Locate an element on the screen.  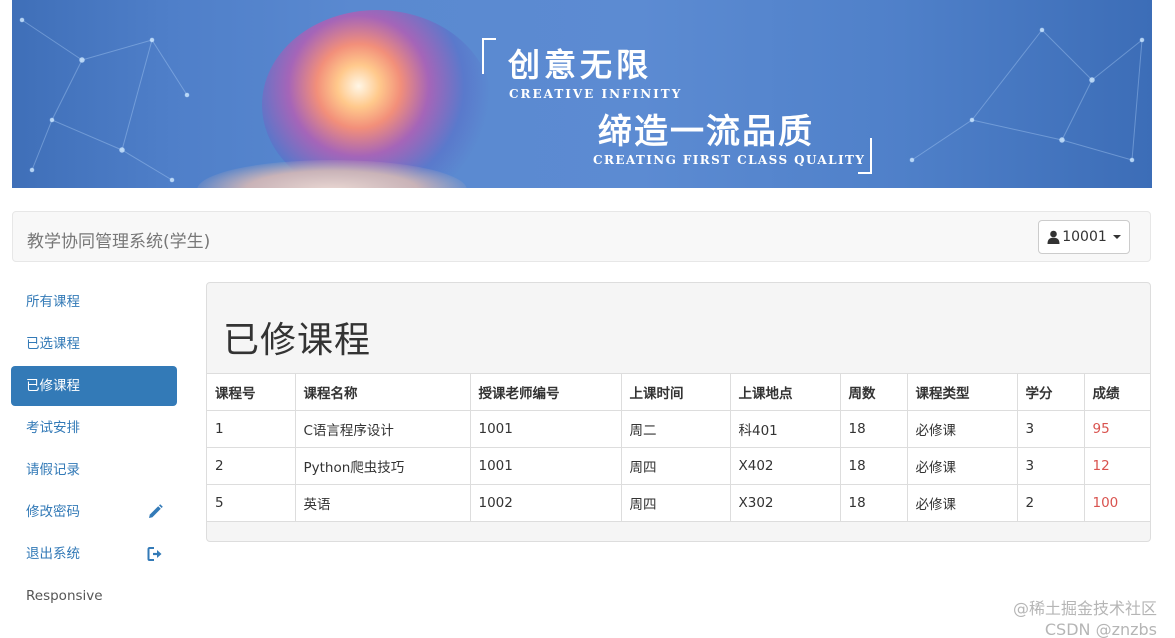
col-location: 上课地点 is located at coordinates (785, 392).